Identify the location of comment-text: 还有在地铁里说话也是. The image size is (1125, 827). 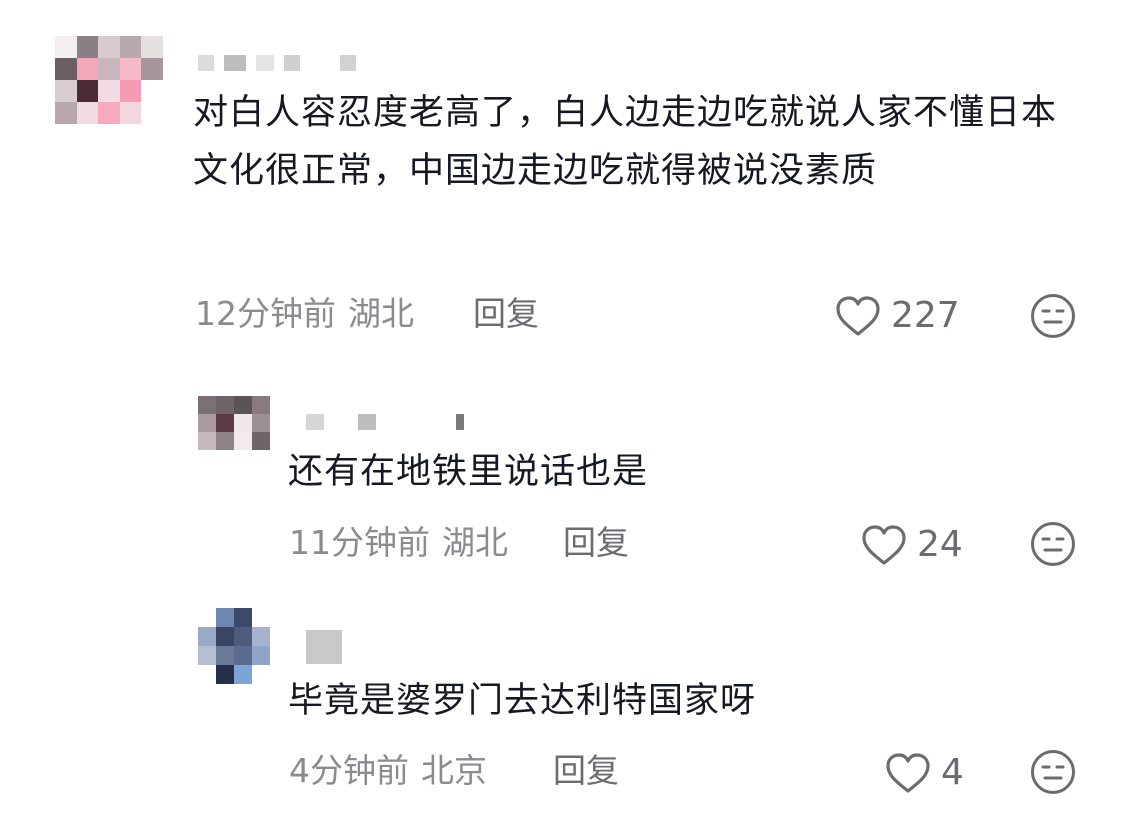
(468, 472).